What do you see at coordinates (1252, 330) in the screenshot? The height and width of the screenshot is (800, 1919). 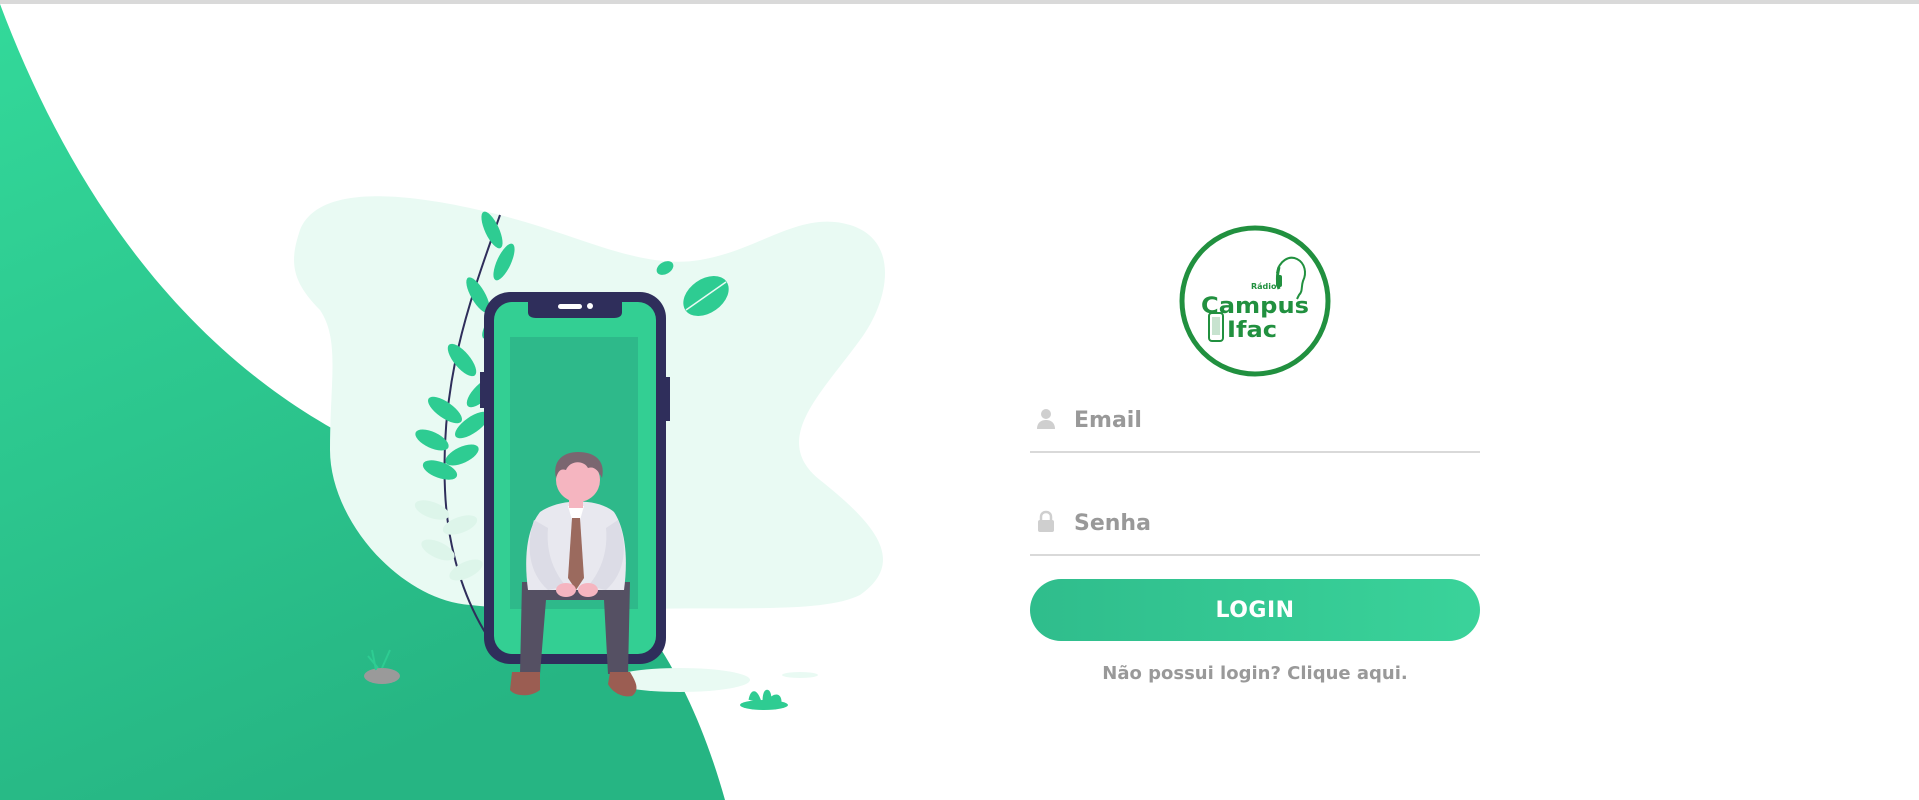 I see `logo-text-ifac: Ifac` at bounding box center [1252, 330].